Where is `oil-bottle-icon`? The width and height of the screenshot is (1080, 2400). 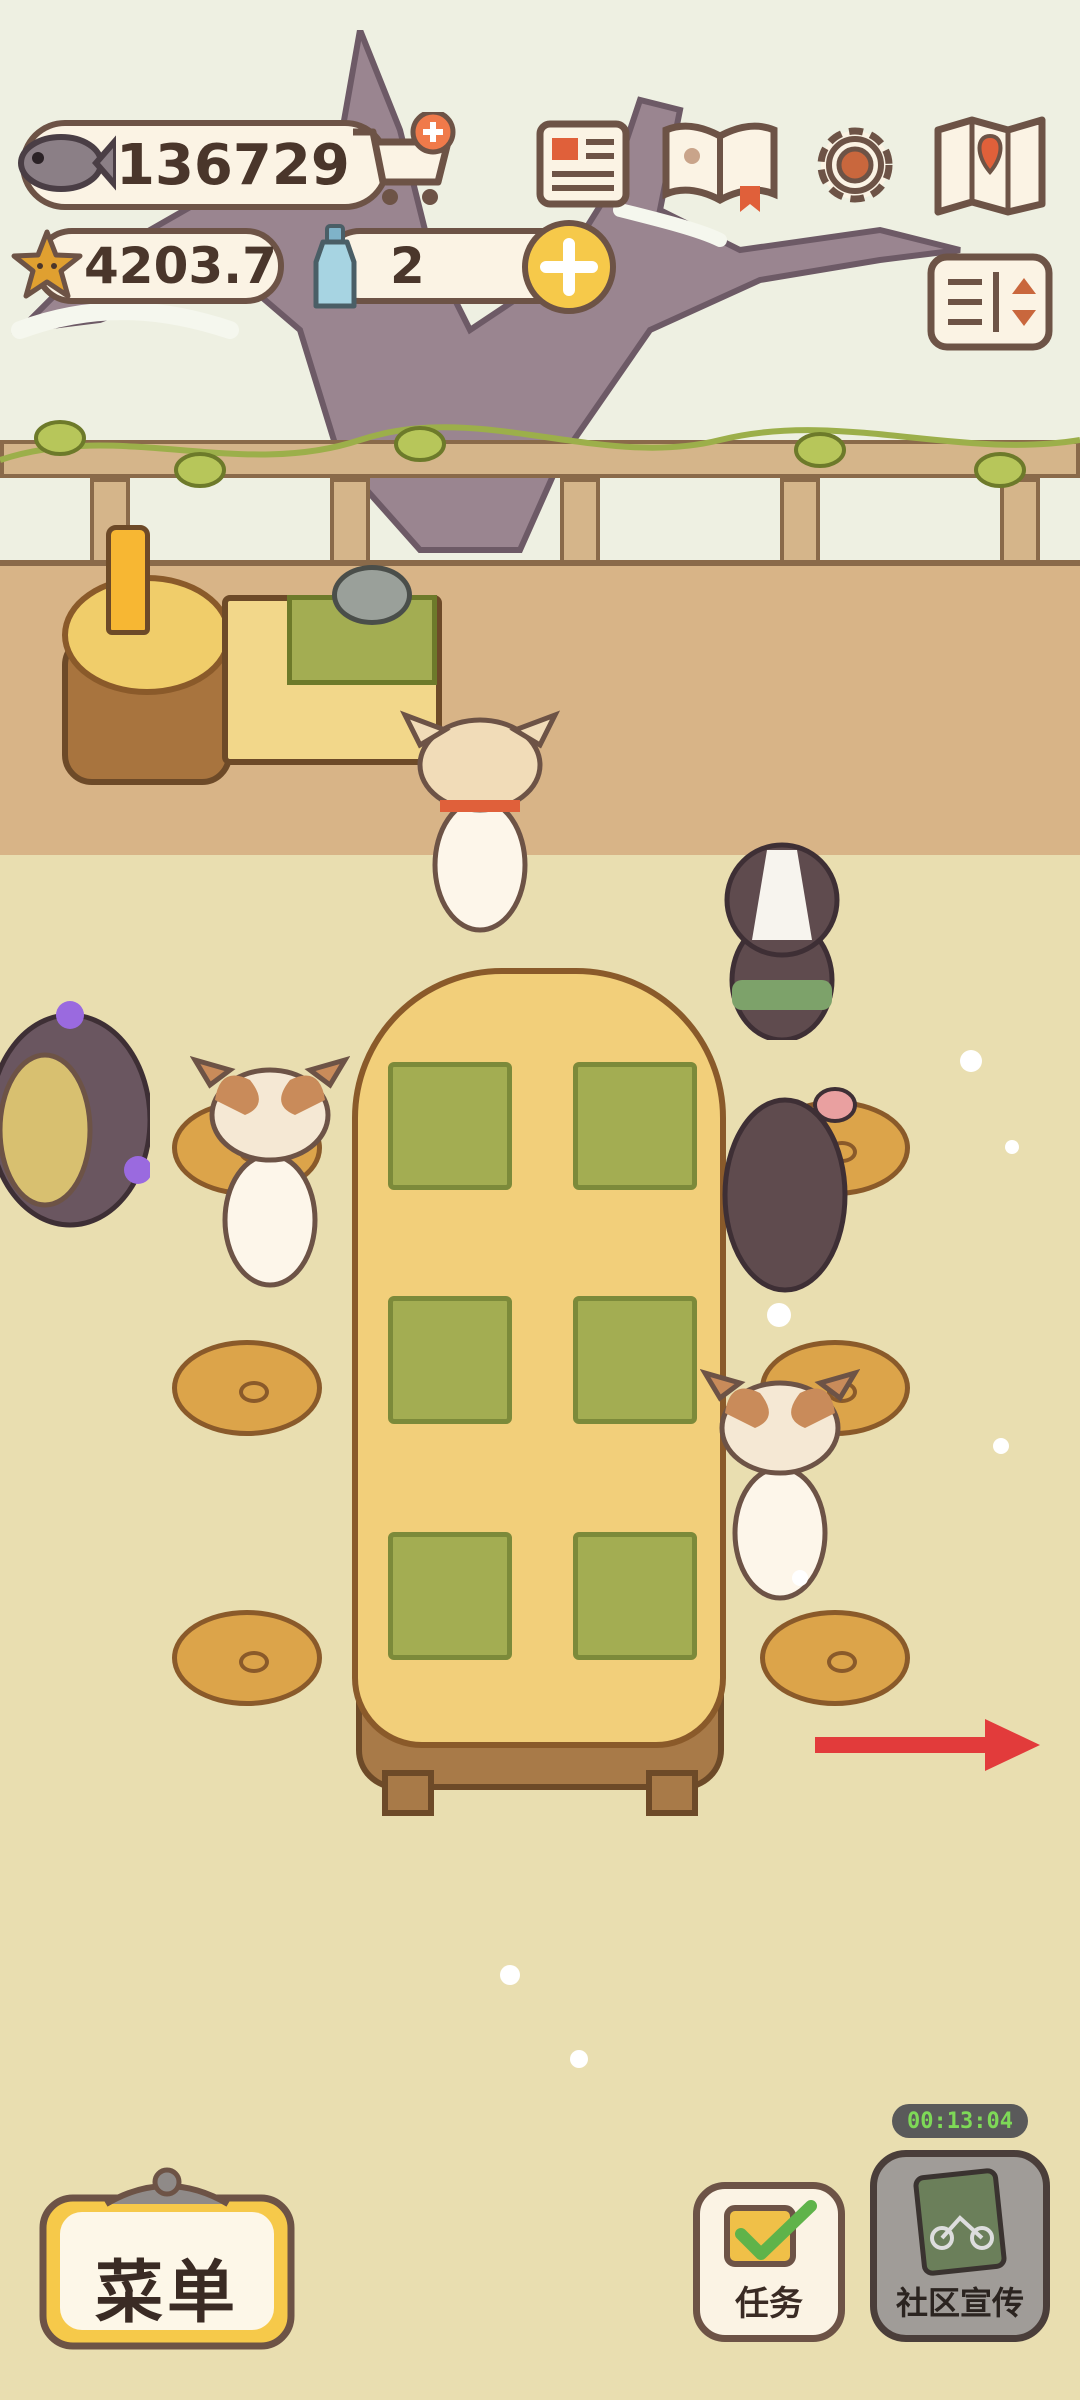 oil-bottle-icon is located at coordinates (128, 580).